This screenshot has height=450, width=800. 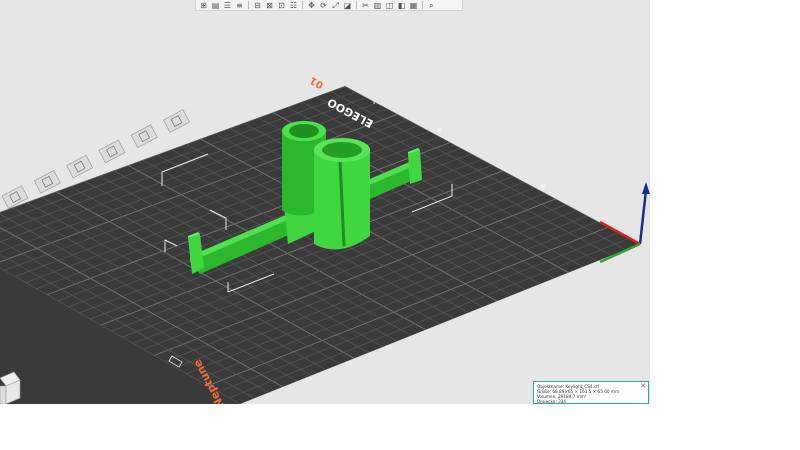 What do you see at coordinates (112, 151) in the screenshot?
I see `paste-icon` at bounding box center [112, 151].